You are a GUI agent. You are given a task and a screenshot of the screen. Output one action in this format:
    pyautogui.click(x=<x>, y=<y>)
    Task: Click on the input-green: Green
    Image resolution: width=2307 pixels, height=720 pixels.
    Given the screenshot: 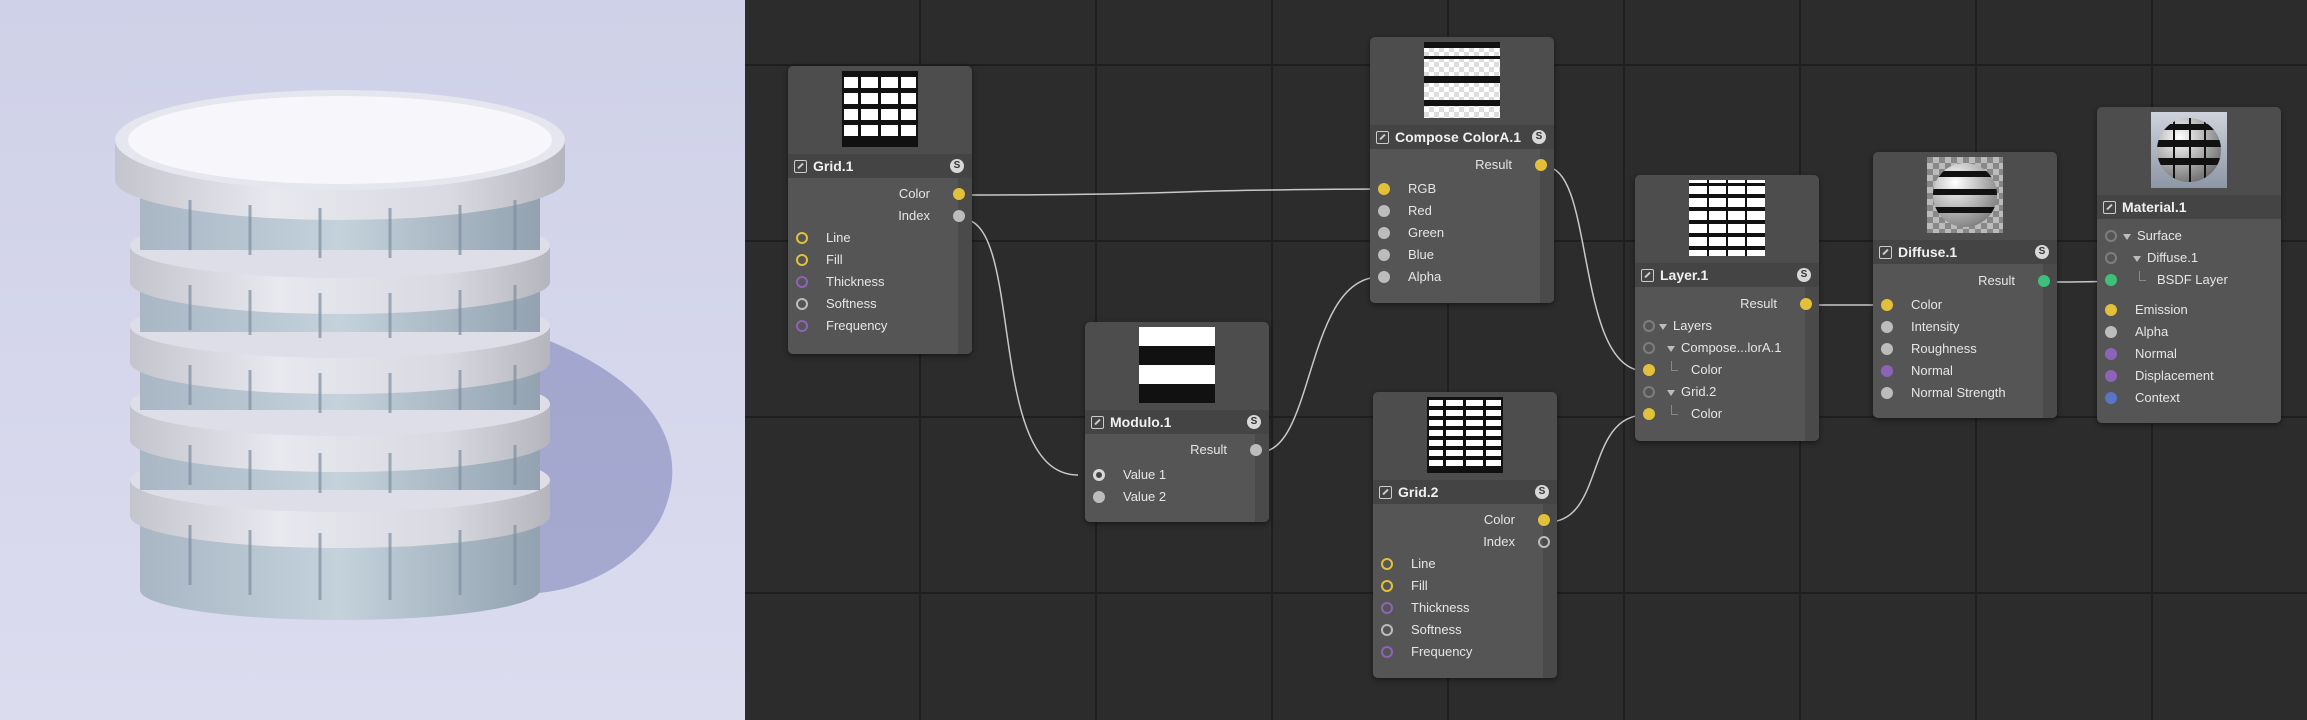 What is the action you would take?
    pyautogui.click(x=1462, y=233)
    